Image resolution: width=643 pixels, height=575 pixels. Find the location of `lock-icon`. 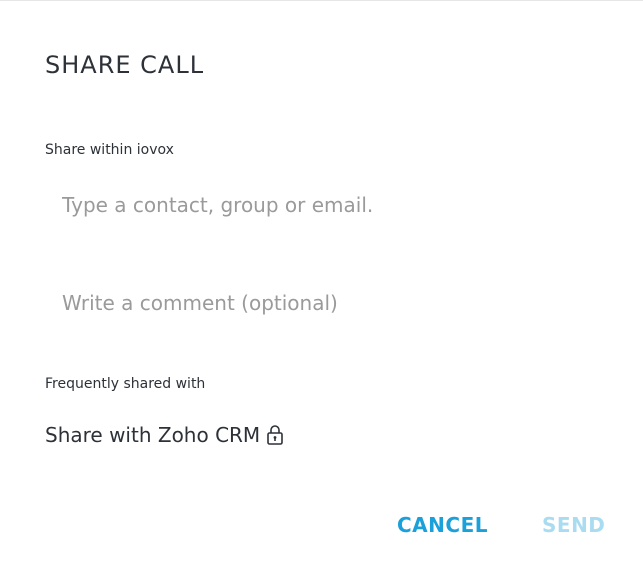

lock-icon is located at coordinates (275, 435).